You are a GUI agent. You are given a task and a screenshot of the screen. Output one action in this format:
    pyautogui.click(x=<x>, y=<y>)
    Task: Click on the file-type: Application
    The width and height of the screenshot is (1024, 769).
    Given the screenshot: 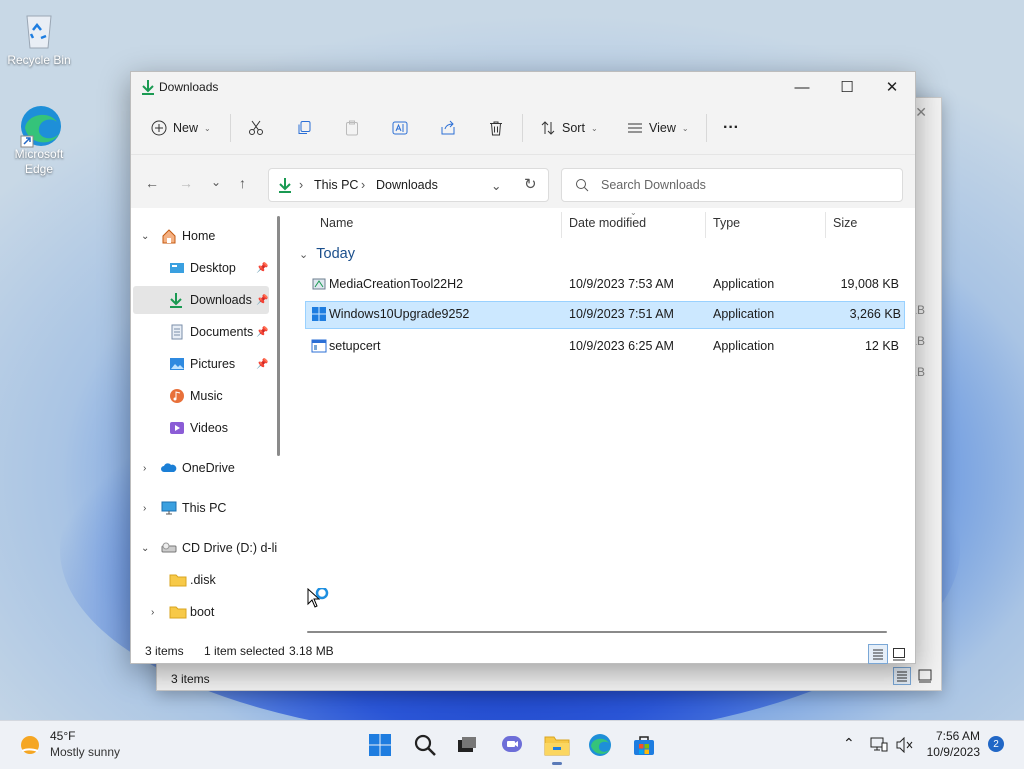 What is the action you would take?
    pyautogui.click(x=744, y=346)
    